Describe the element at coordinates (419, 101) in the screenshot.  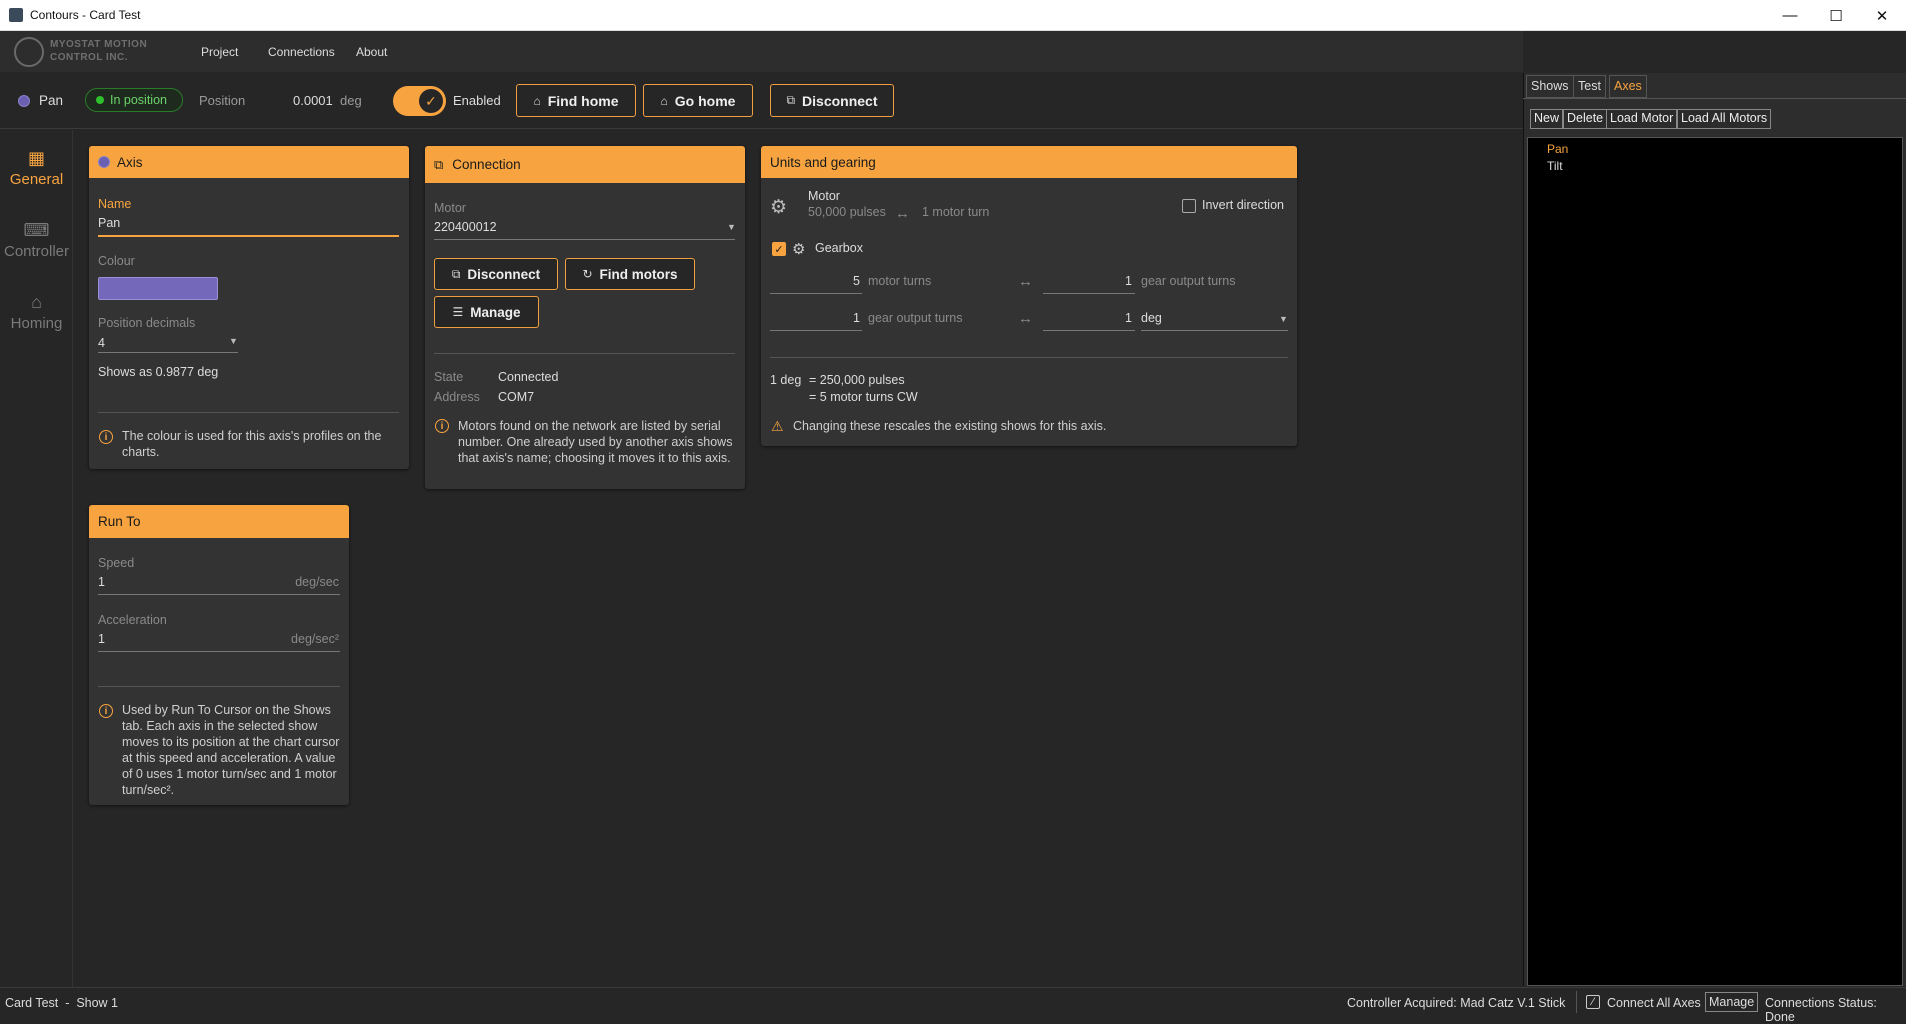
I see `enabled-toggle: ✓` at that location.